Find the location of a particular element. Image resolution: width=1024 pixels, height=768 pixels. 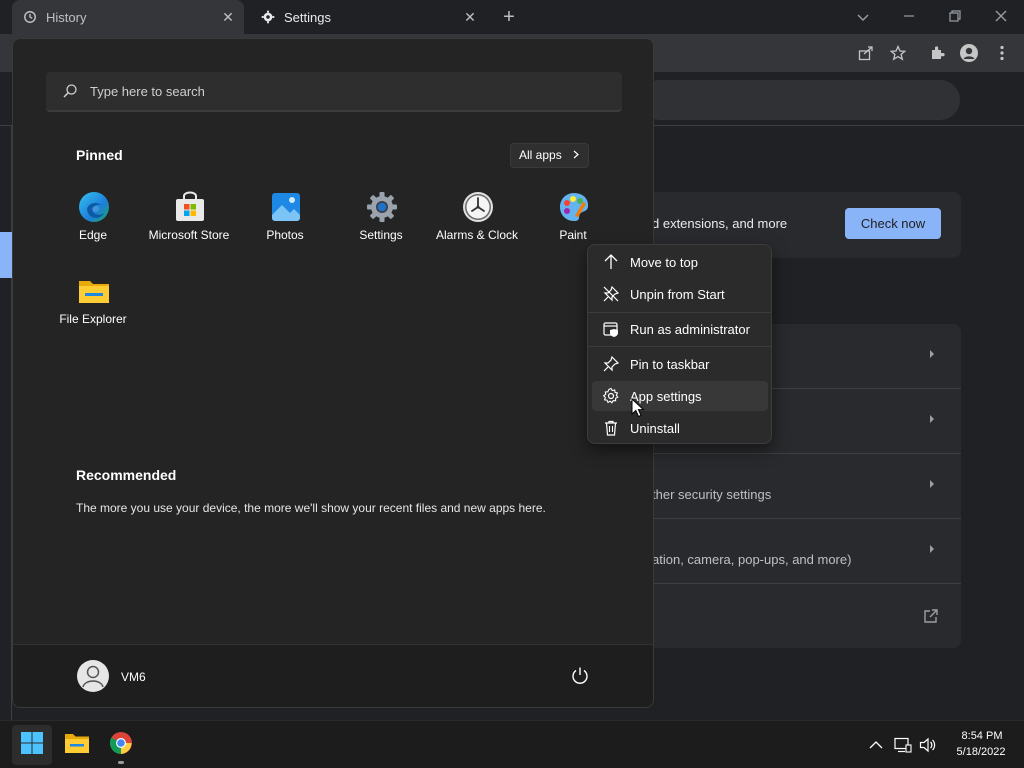

all-apps-button: All apps is located at coordinates (549, 155).